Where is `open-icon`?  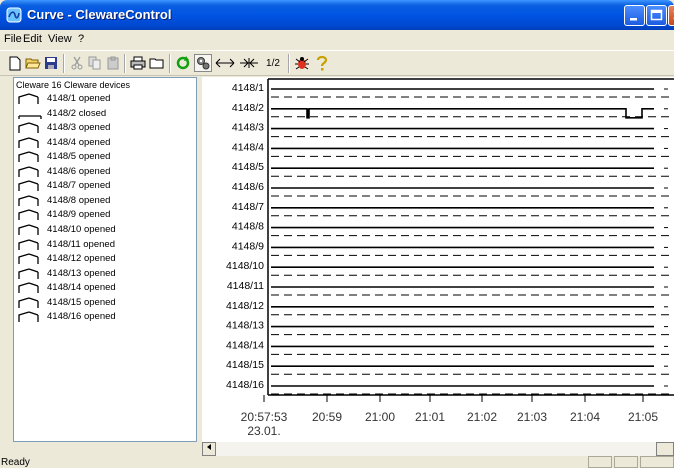 open-icon is located at coordinates (33, 63).